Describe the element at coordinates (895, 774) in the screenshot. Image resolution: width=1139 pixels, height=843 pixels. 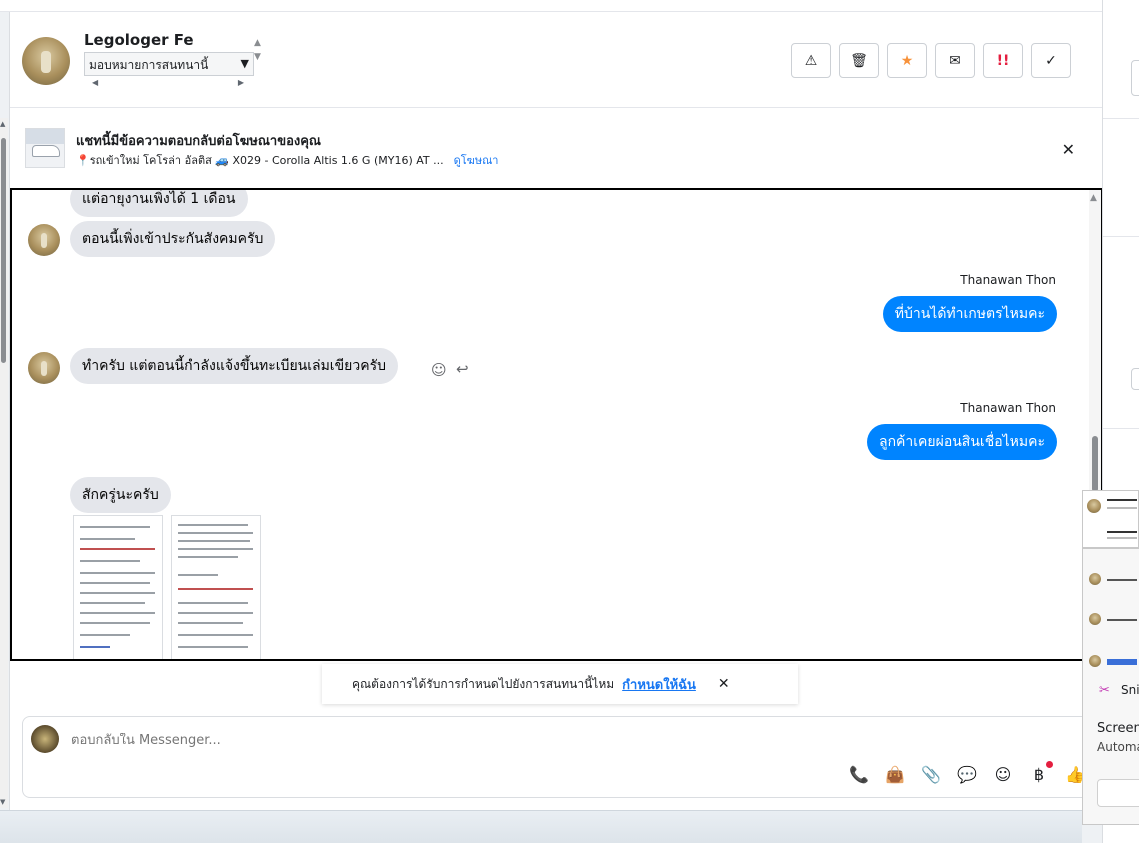
I see `shopping-bag-icon: 👜` at that location.